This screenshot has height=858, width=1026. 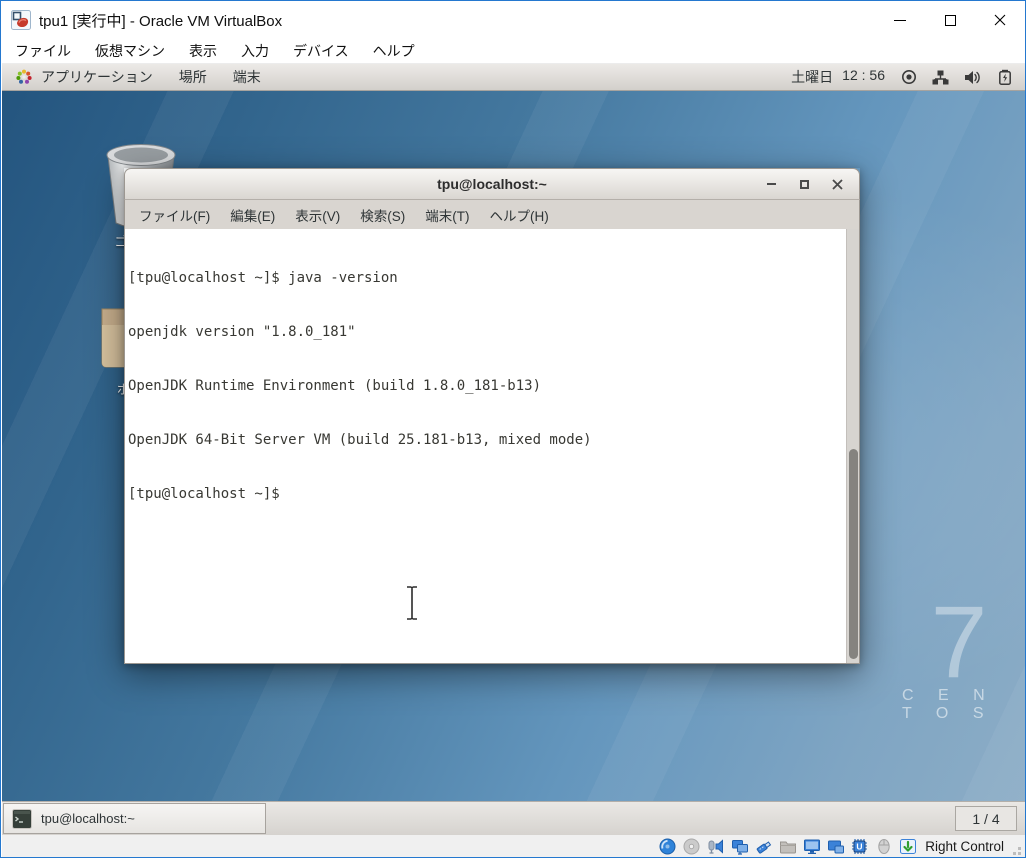 I want to click on features-status-button: U, so click(x=859, y=846).